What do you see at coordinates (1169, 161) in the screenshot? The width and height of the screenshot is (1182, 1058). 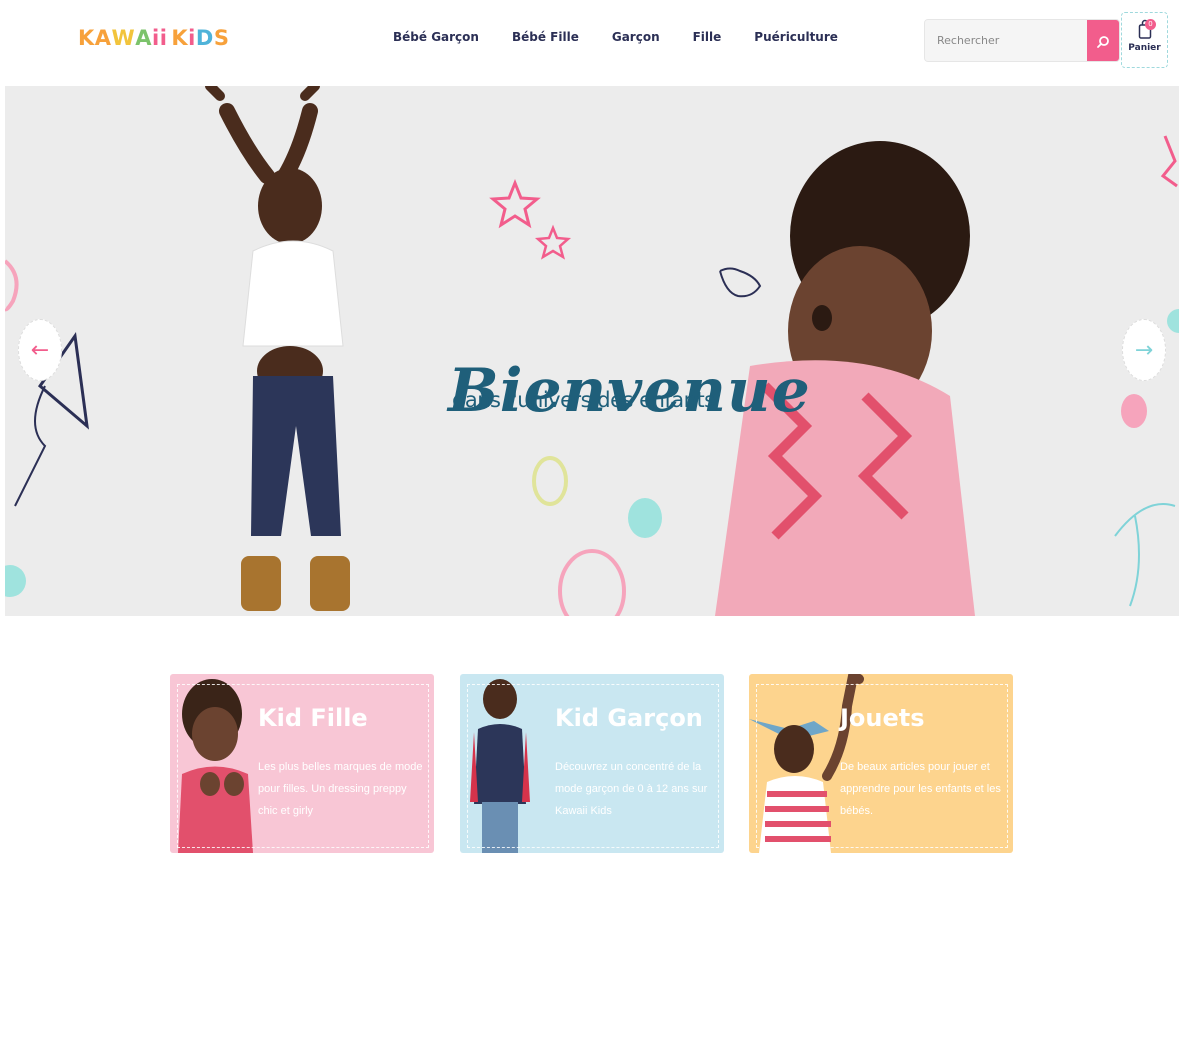 I see `pink-scribble-right` at bounding box center [1169, 161].